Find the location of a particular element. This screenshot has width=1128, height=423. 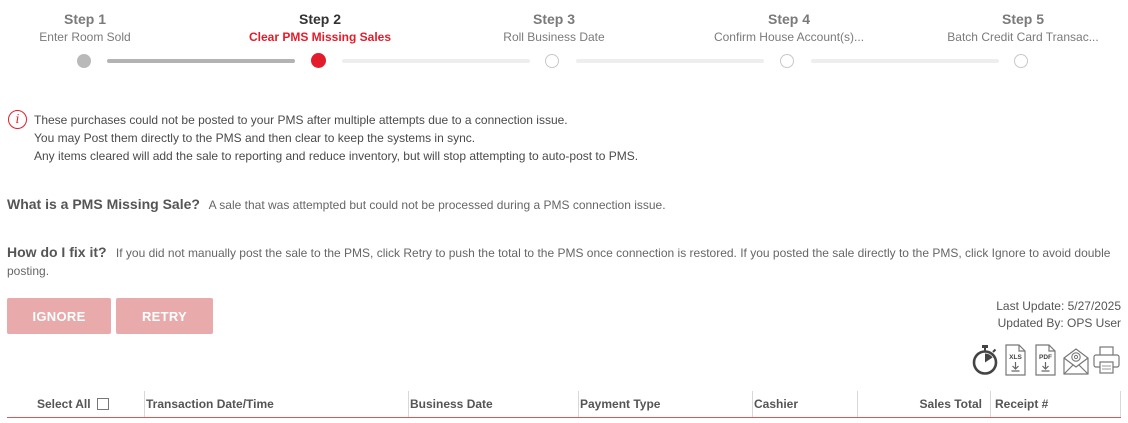

xls-export-icon: XLS is located at coordinates (1015, 360).